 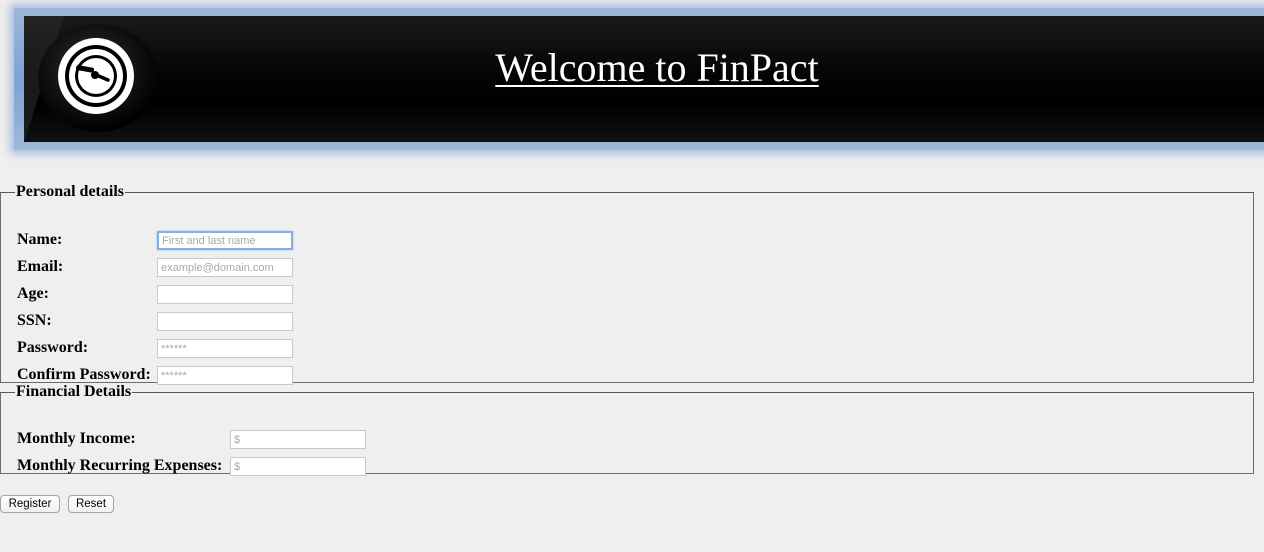 I want to click on ssn-input, so click(x=225, y=321).